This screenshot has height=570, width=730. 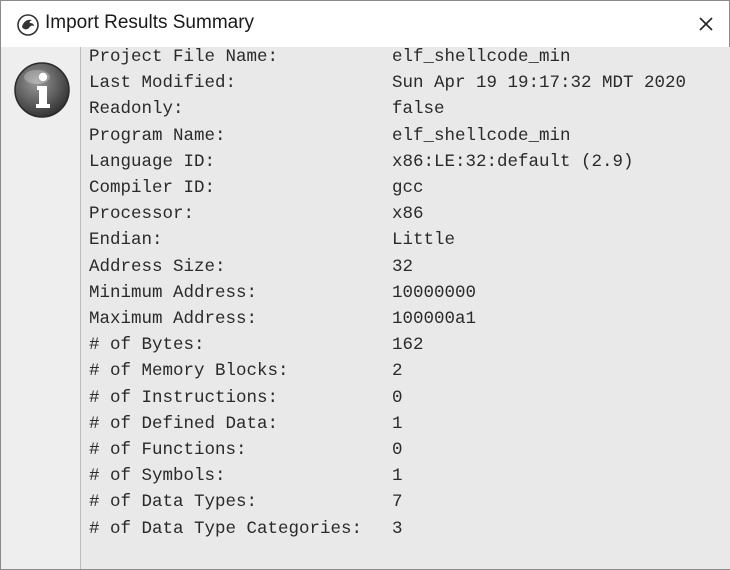 I want to click on summary-row: # of Instructions: 0, so click(x=409, y=401).